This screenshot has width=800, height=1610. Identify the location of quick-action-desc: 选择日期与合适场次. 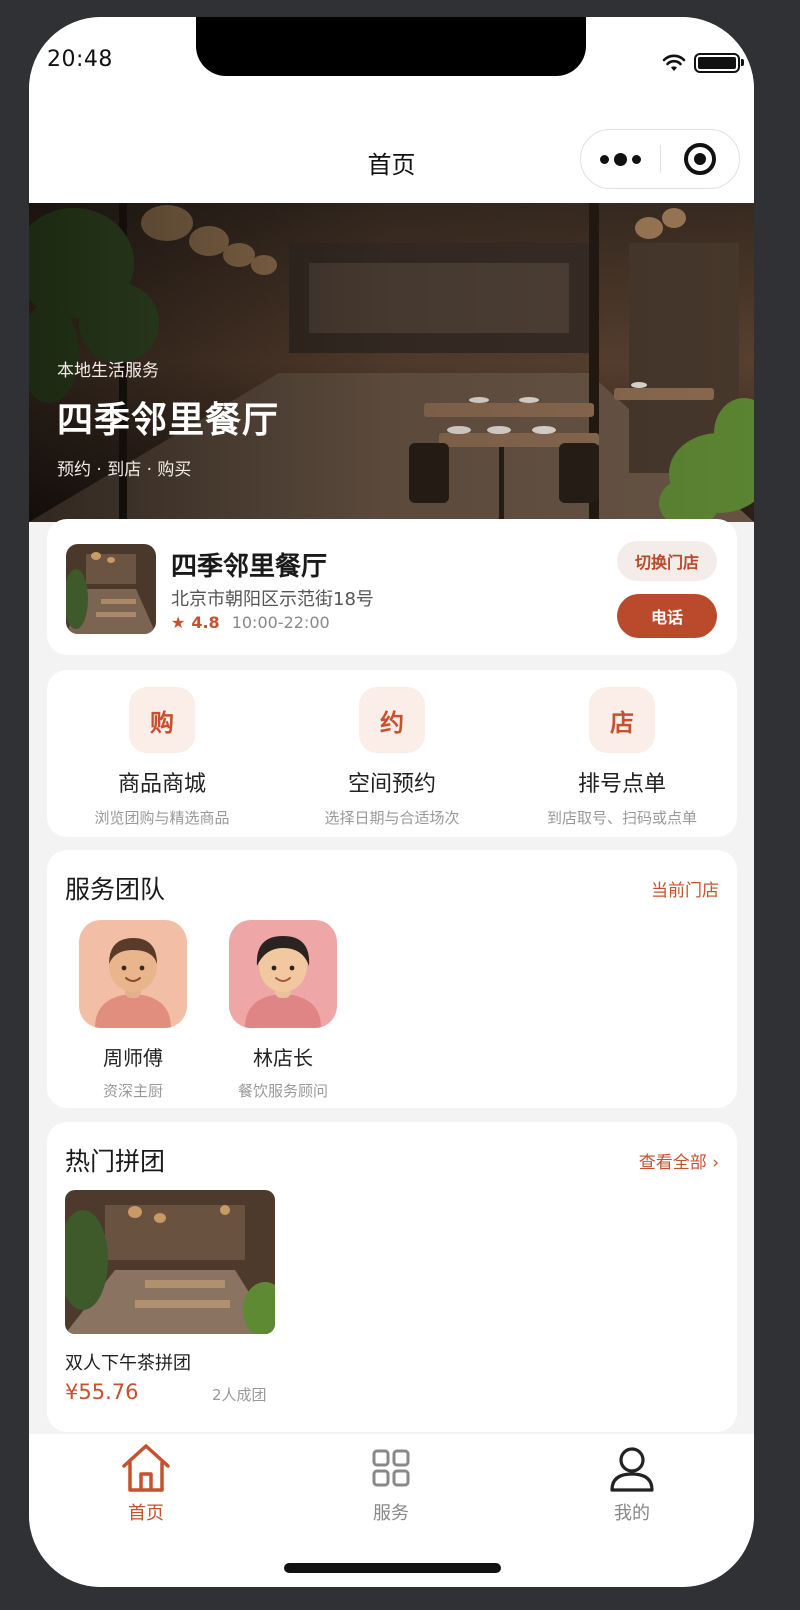
(392, 818).